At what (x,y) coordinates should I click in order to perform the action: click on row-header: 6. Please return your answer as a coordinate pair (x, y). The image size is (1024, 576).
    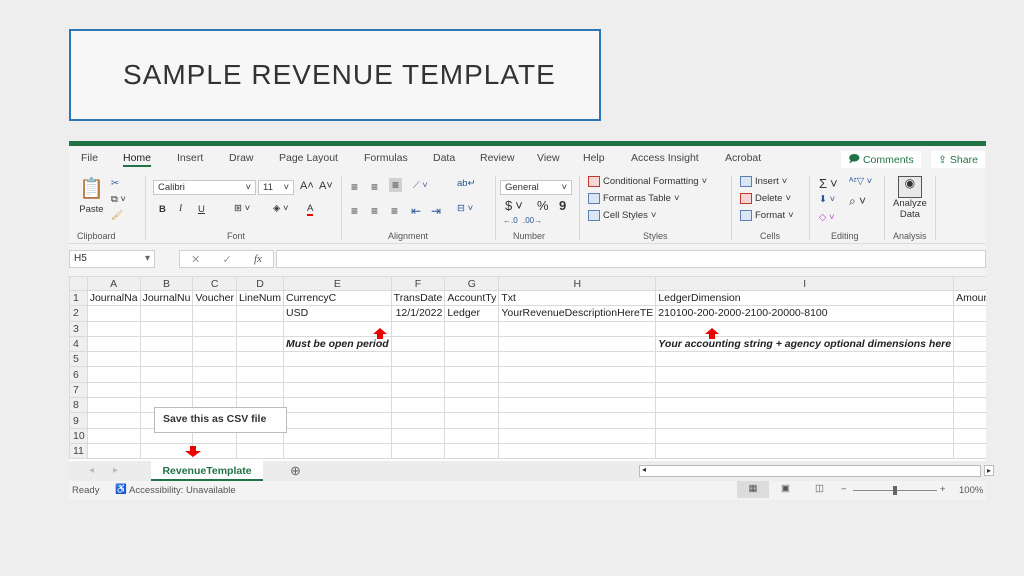
    Looking at the image, I should click on (78, 374).